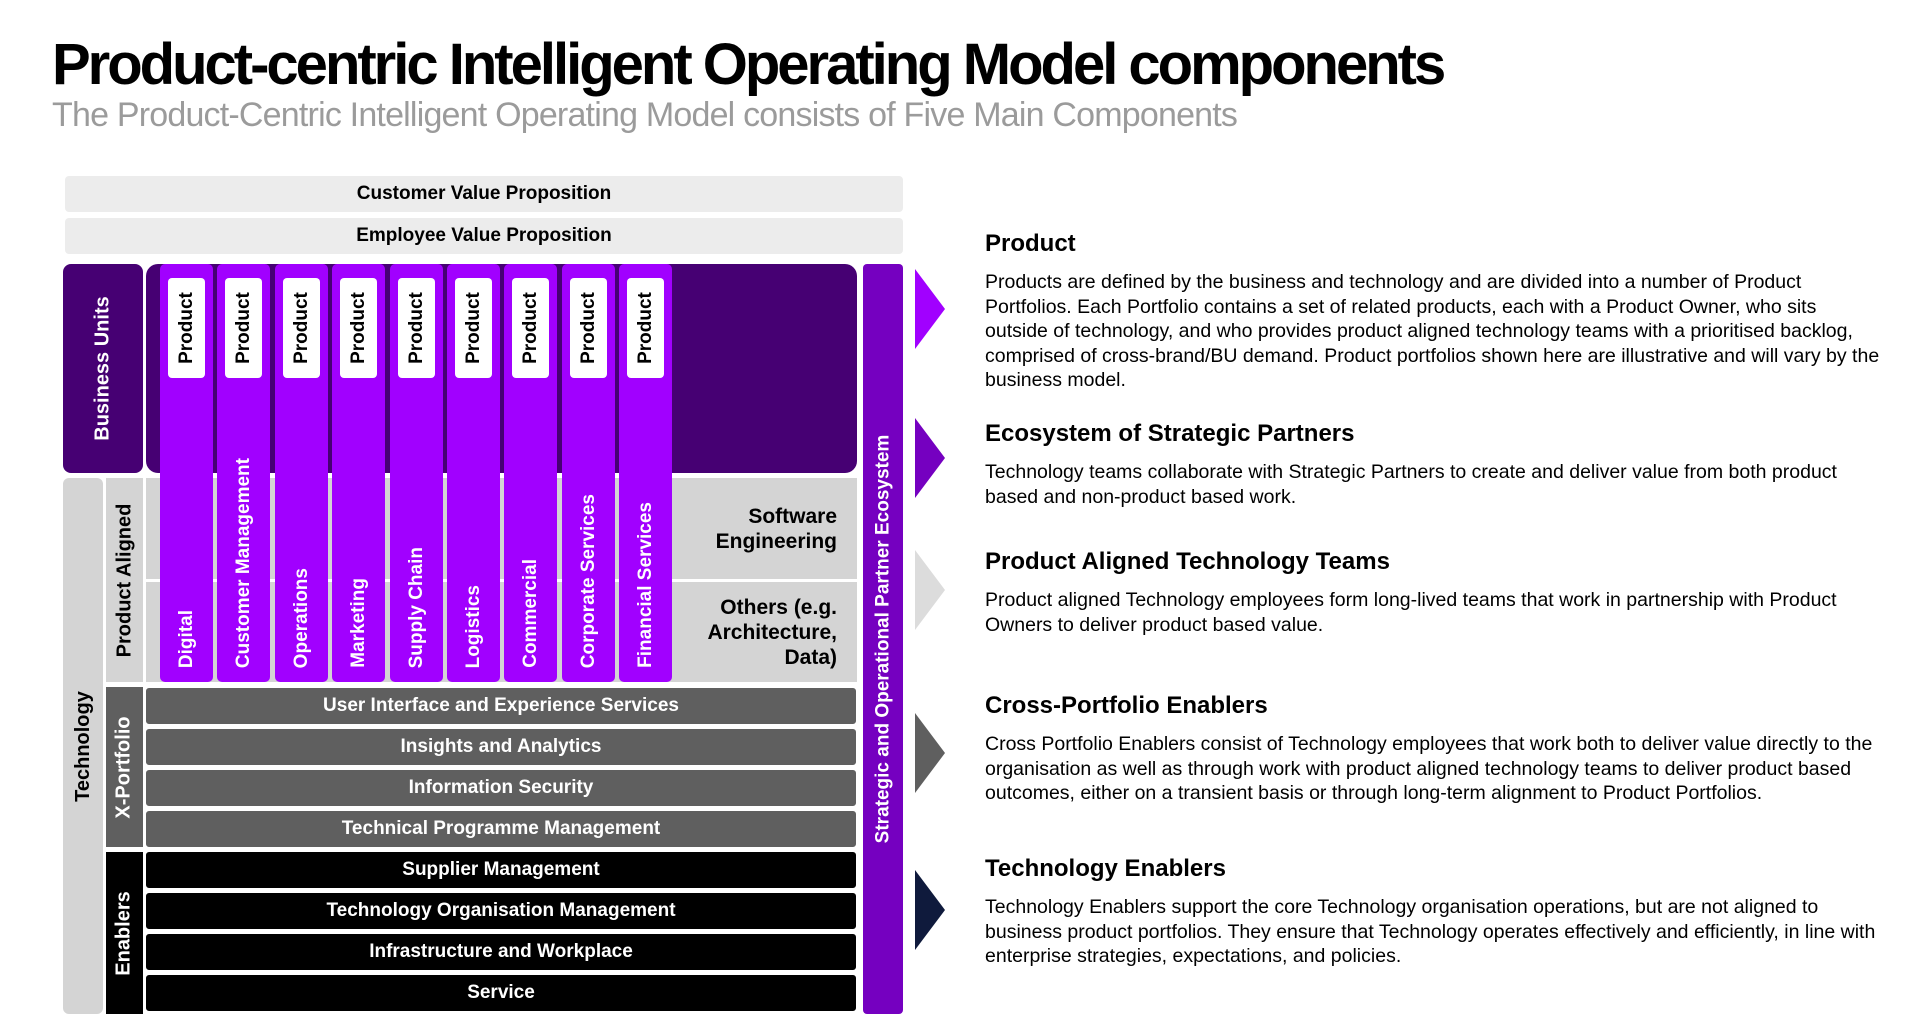 This screenshot has width=1909, height=1014. I want to click on business-units-label-block: Business Units, so click(103, 368).